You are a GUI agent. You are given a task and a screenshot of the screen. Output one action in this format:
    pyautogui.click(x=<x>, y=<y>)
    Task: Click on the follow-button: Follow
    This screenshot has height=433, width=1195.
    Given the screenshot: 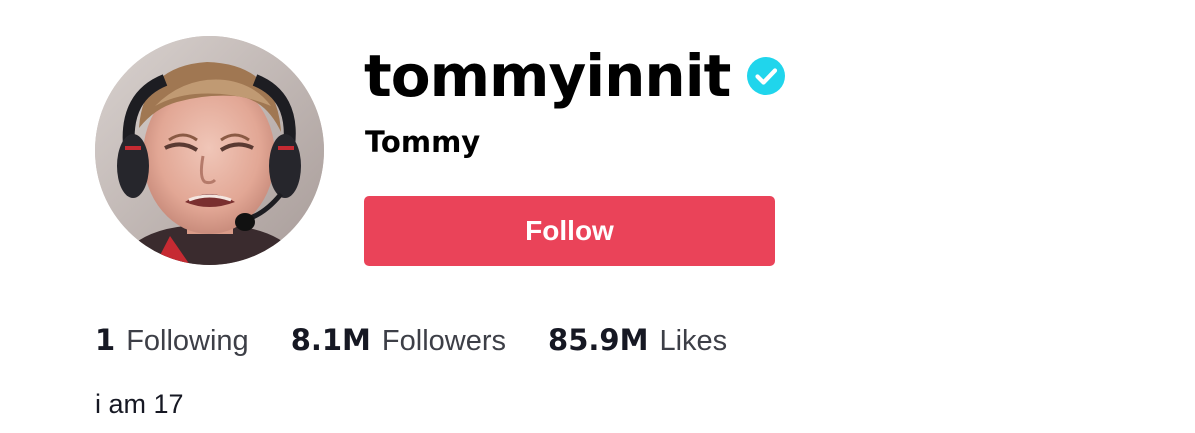 What is the action you would take?
    pyautogui.click(x=569, y=231)
    